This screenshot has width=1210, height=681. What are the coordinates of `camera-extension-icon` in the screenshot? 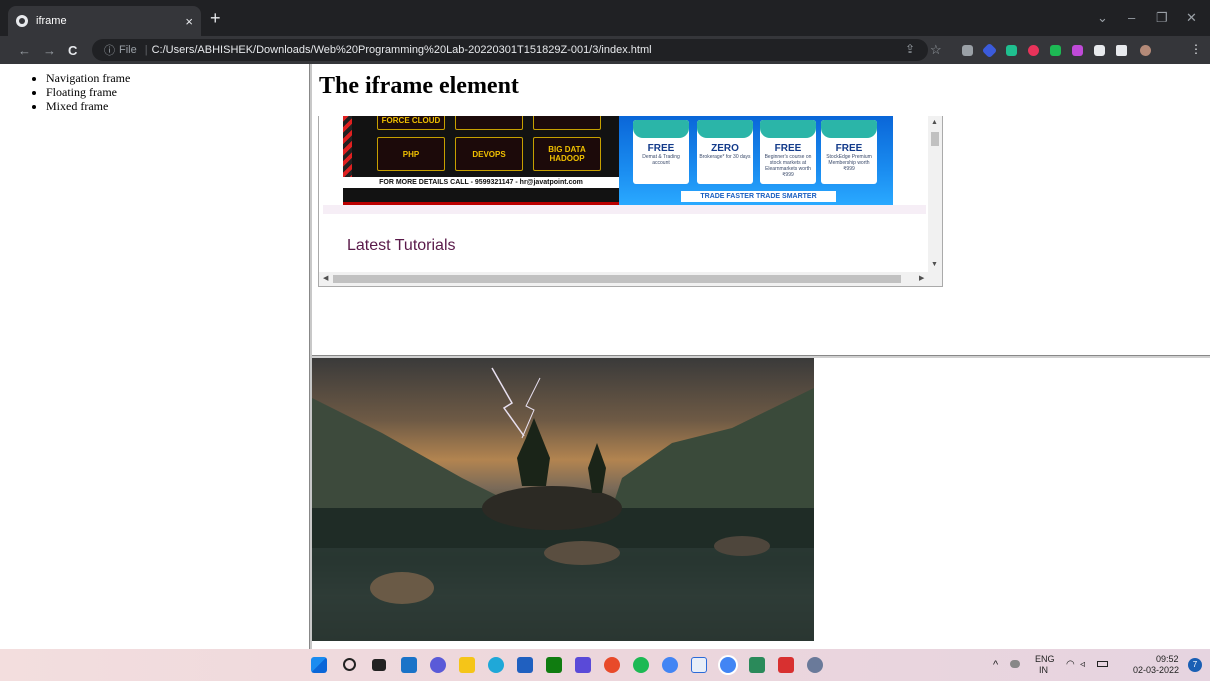 It's located at (967, 50).